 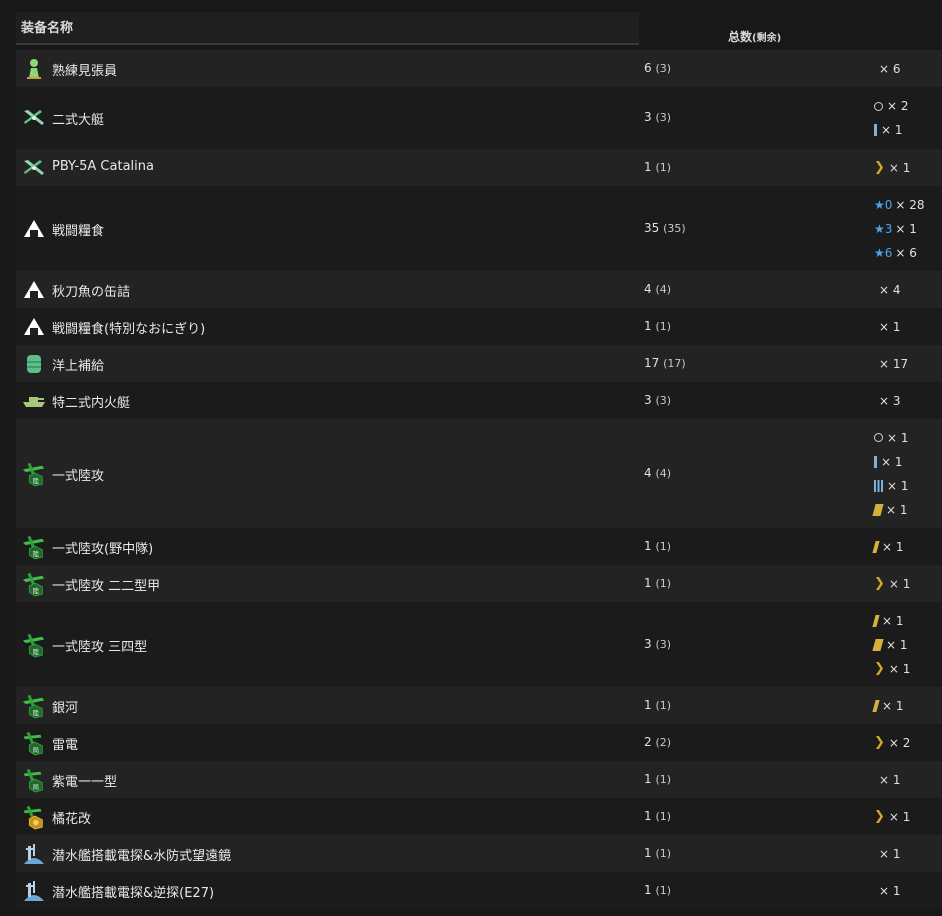 What do you see at coordinates (648, 67) in the screenshot?
I see `total-count: 6` at bounding box center [648, 67].